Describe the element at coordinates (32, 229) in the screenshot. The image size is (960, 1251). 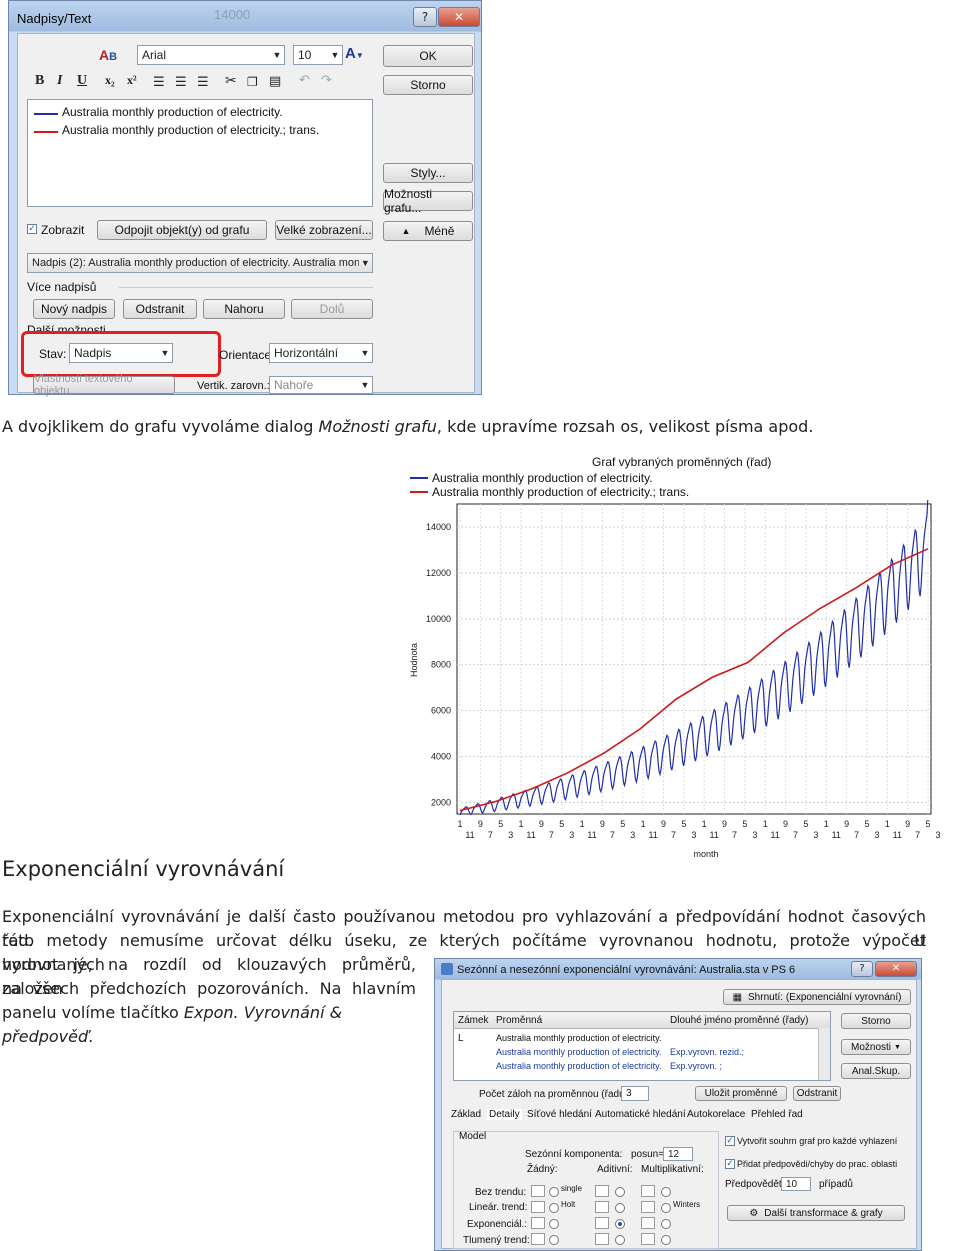
I see `show-checkbox: ✓` at that location.